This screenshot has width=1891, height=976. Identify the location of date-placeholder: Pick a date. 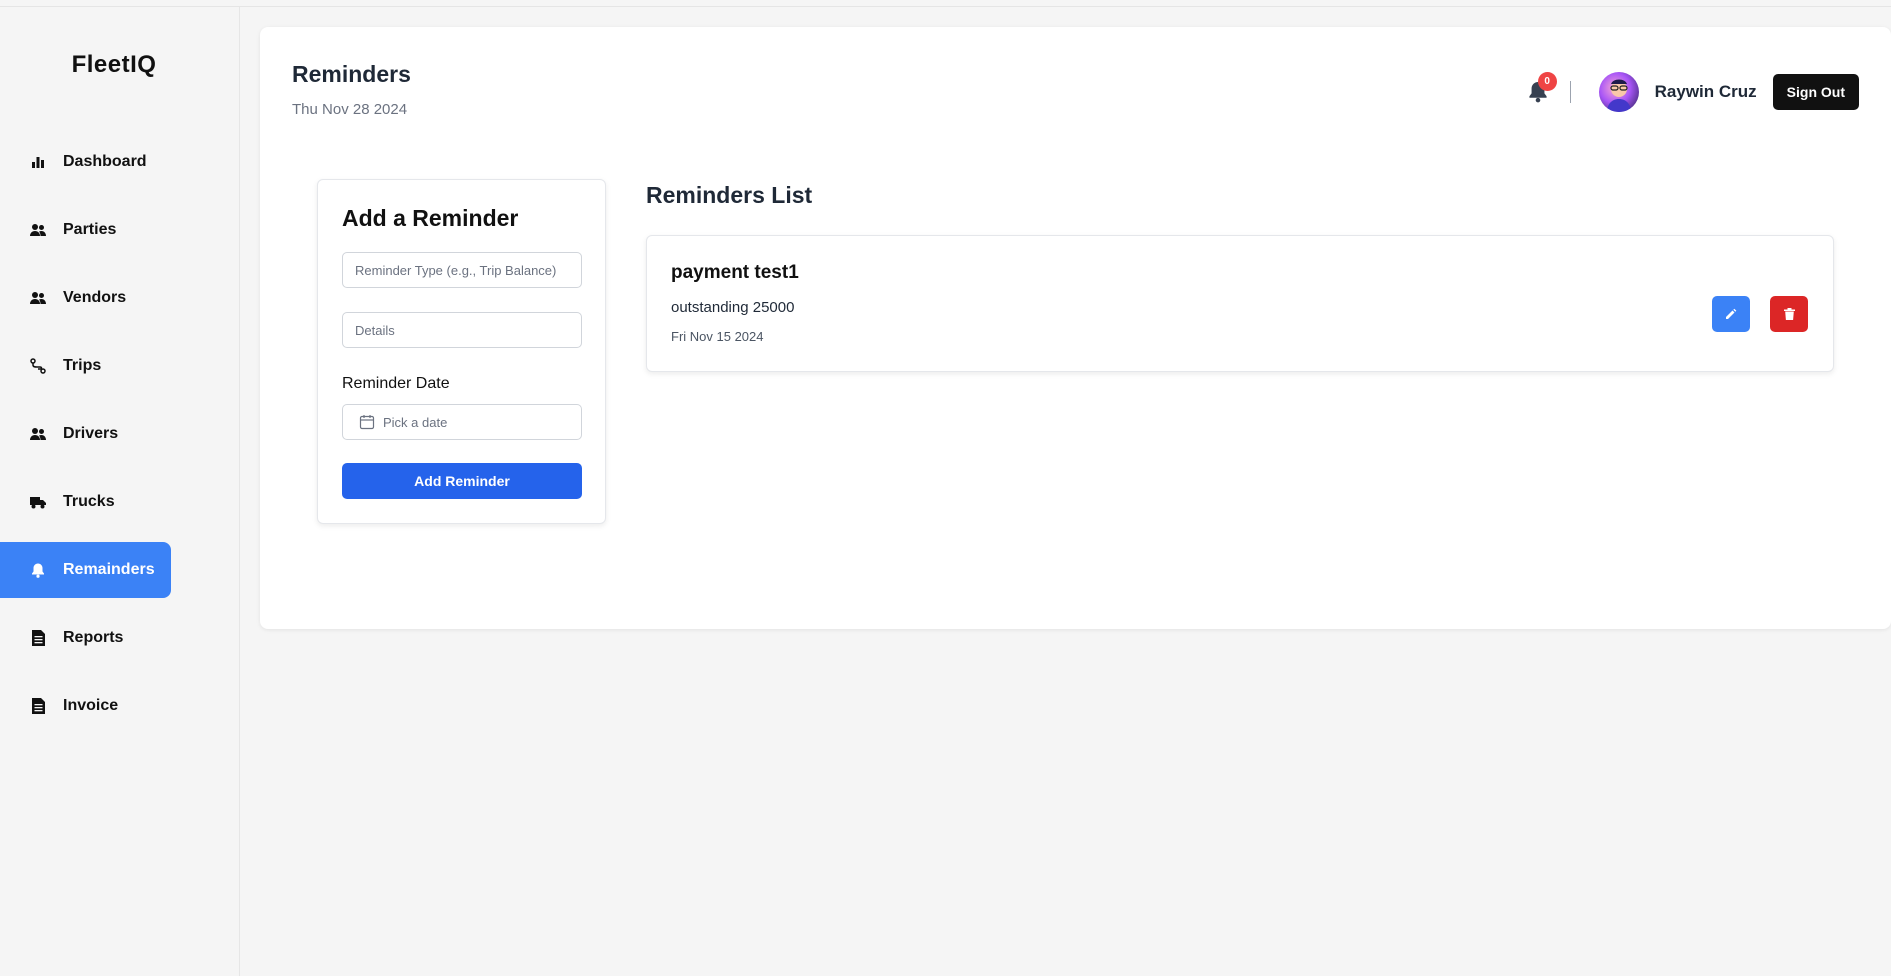
(415, 422).